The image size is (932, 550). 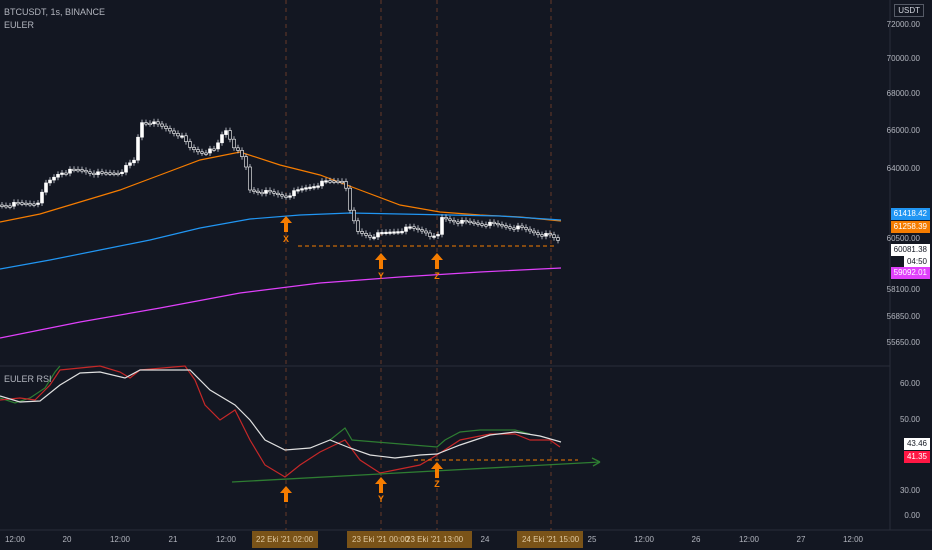 I want to click on current-price-badge: 60081.38, so click(x=910, y=250).